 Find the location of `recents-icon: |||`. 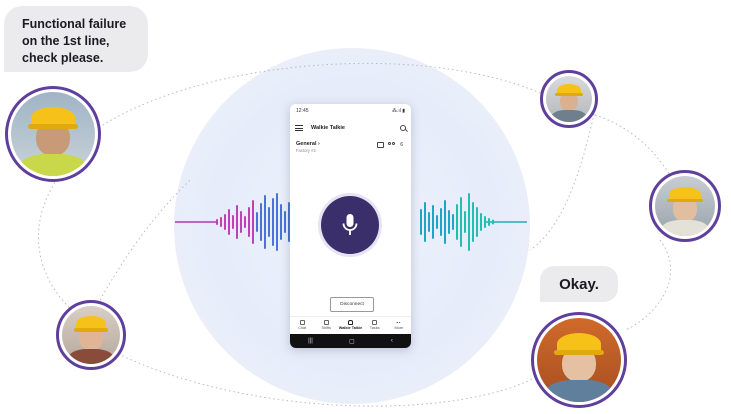

recents-icon: ||| is located at coordinates (310, 341).